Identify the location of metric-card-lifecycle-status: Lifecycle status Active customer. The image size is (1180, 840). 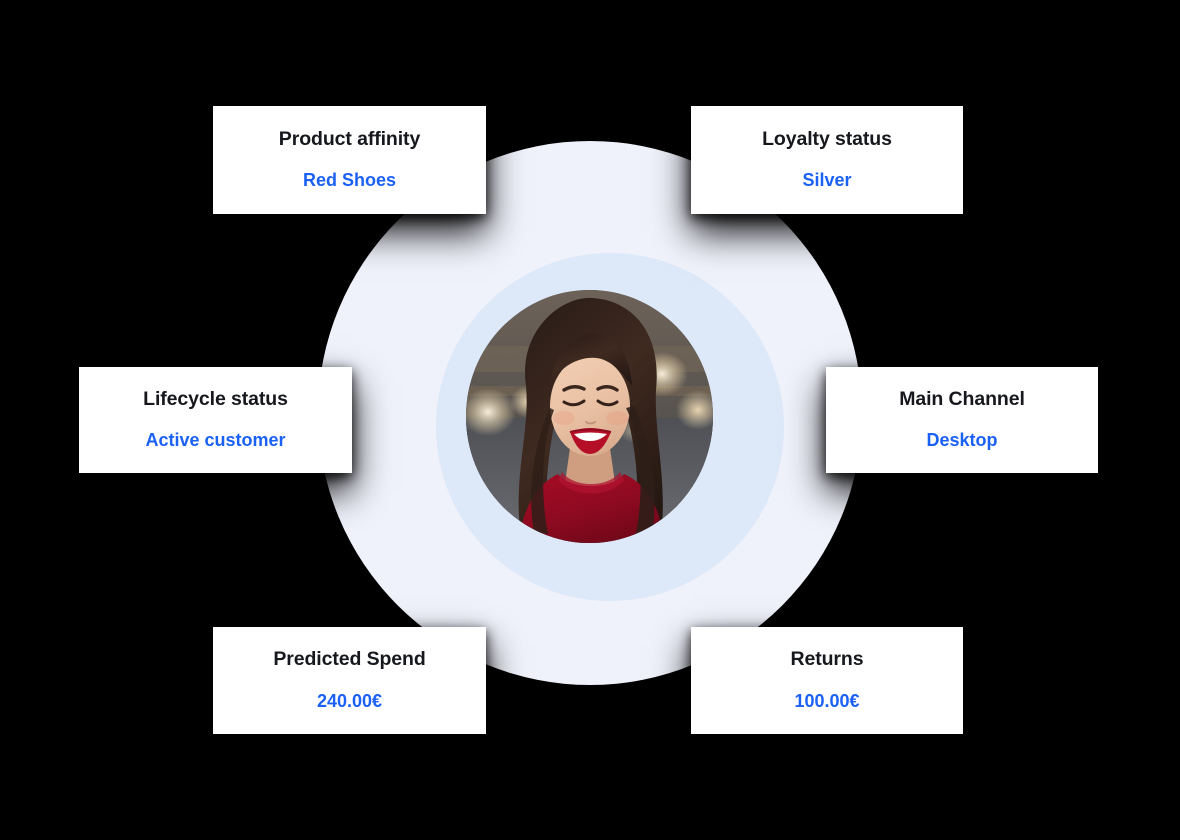
(215, 420).